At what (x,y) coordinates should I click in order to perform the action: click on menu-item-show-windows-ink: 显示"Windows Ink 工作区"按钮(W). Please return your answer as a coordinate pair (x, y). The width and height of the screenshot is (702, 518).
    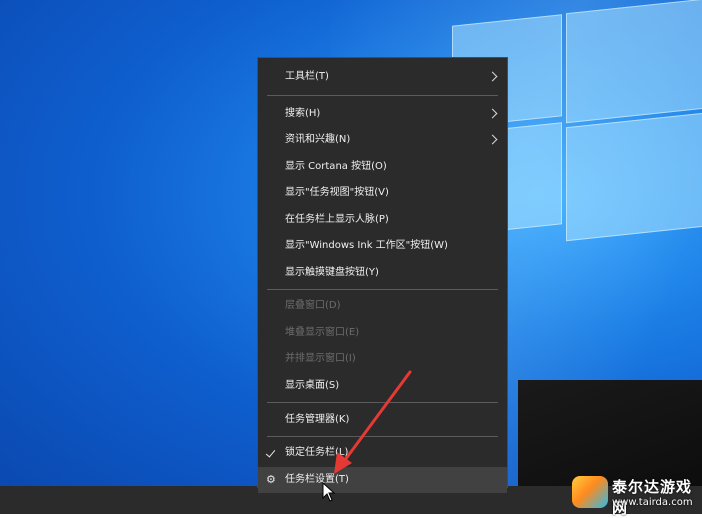
    Looking at the image, I should click on (382, 246).